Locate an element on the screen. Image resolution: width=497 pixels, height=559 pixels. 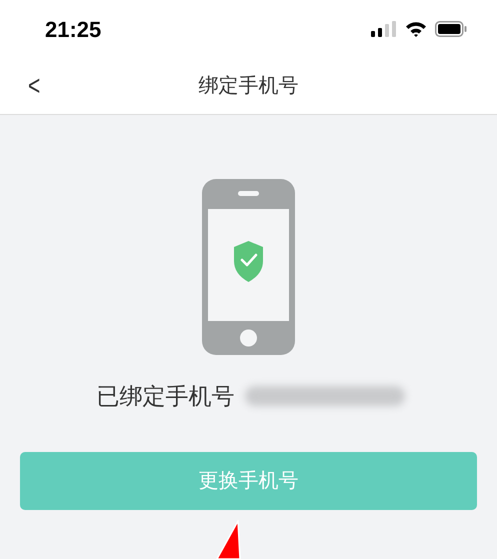
back-button: < is located at coordinates (34, 86).